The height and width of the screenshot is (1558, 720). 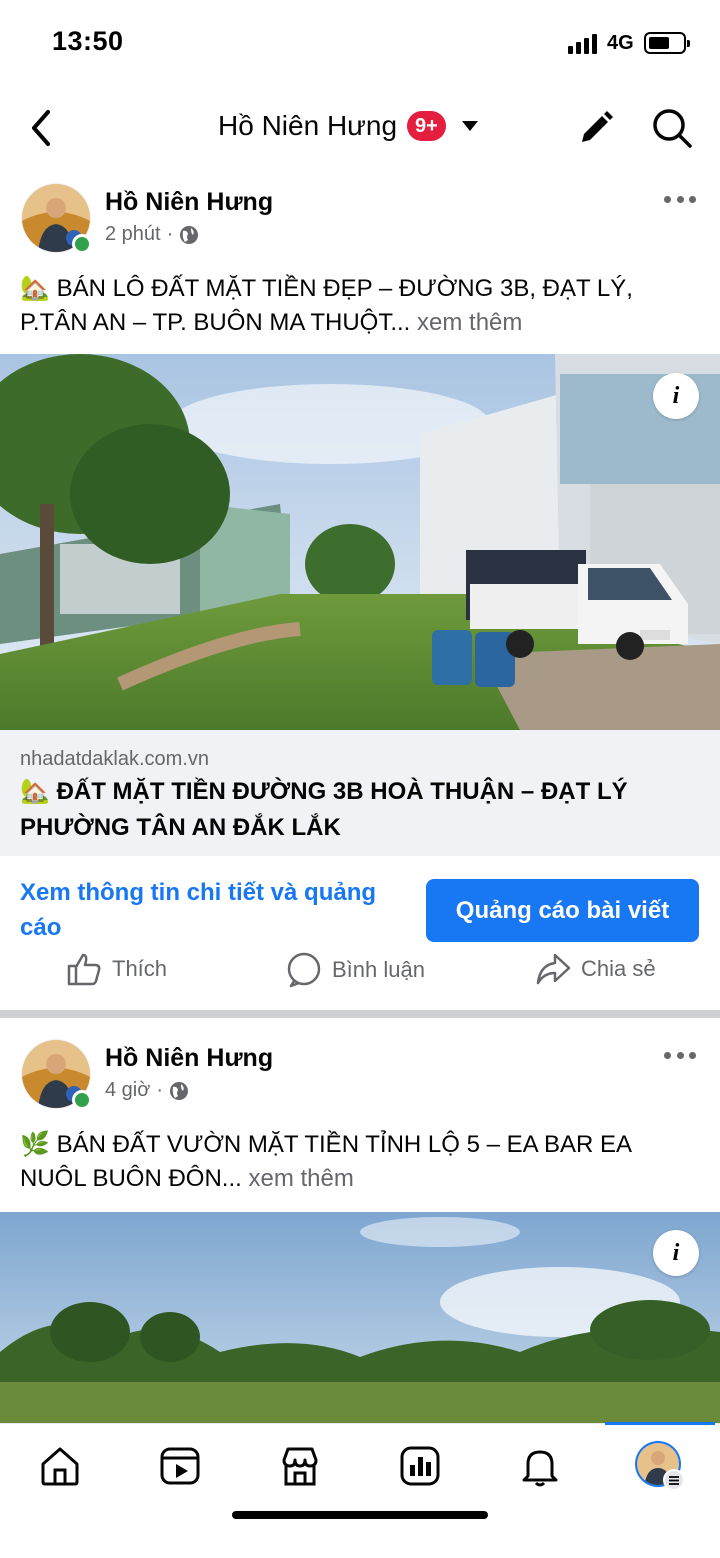 What do you see at coordinates (667, 43) in the screenshot?
I see `battery-icon` at bounding box center [667, 43].